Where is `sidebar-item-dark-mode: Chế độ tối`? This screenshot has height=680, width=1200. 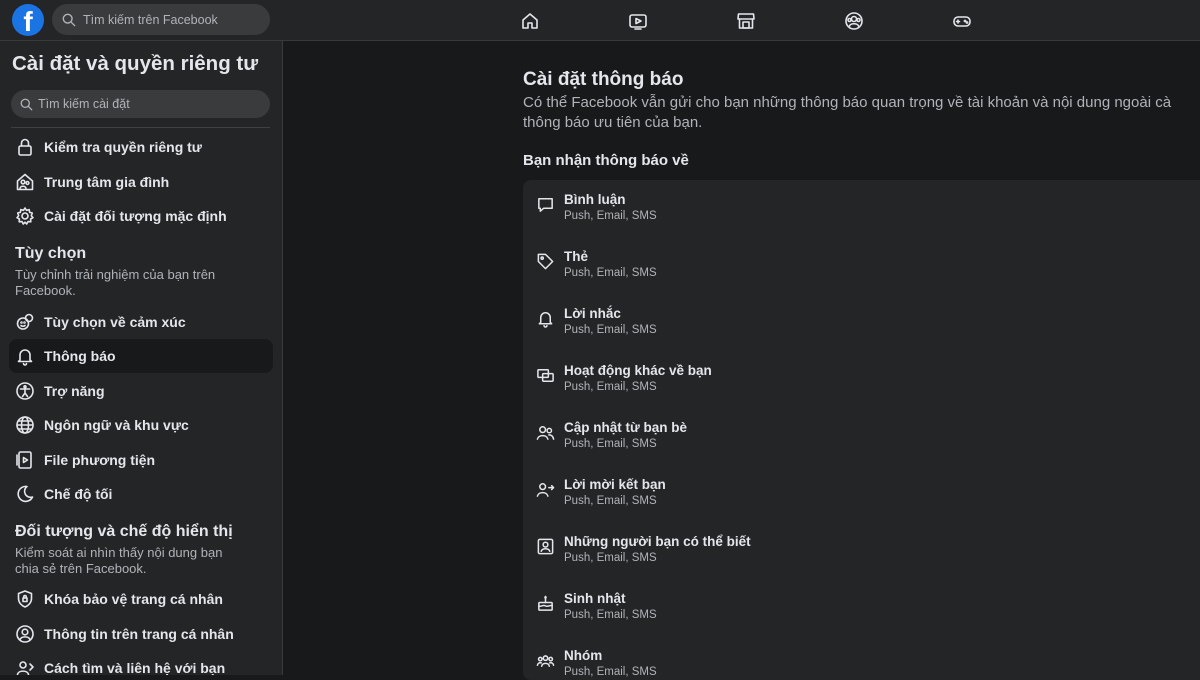 sidebar-item-dark-mode: Chế độ tối is located at coordinates (141, 494).